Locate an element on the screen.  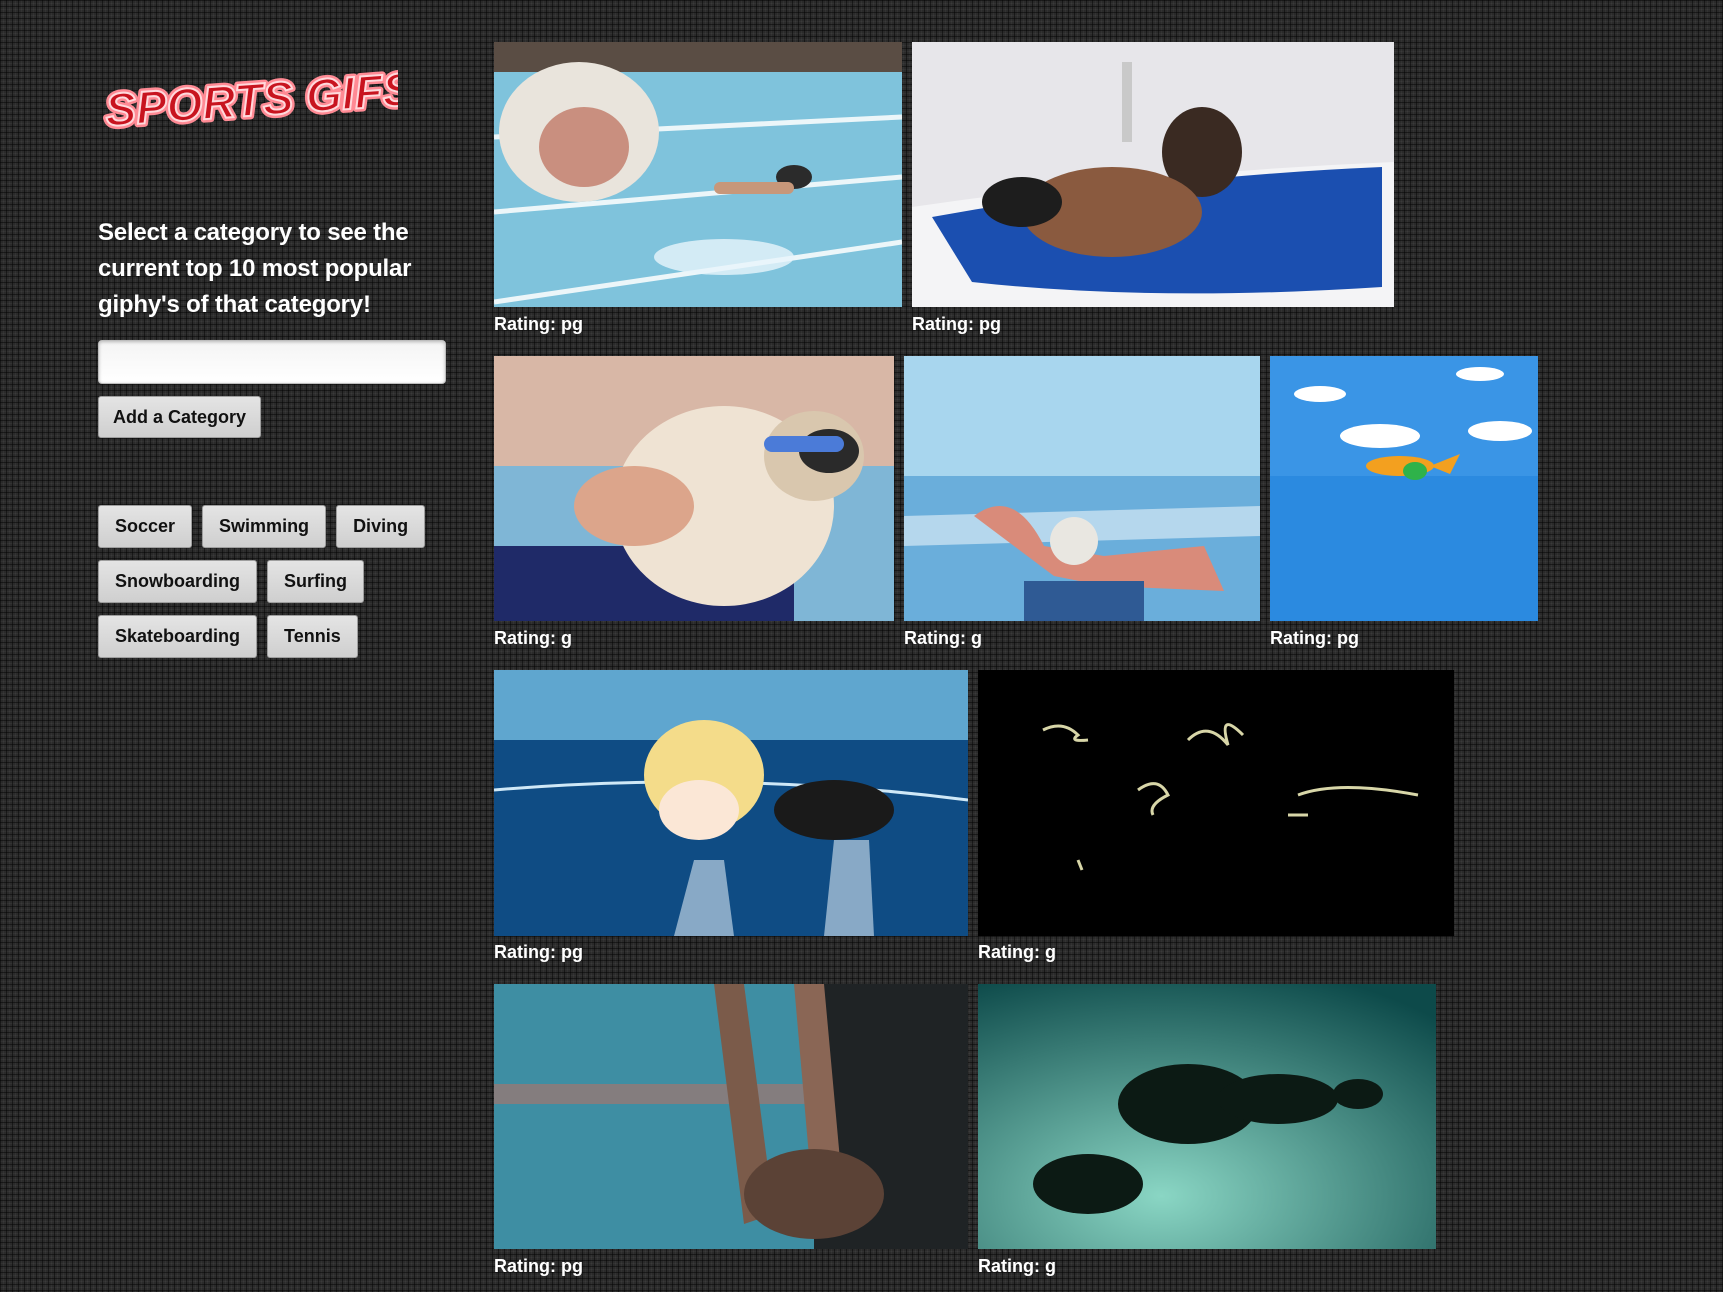
category-button-swimming: Swimming is located at coordinates (264, 526).